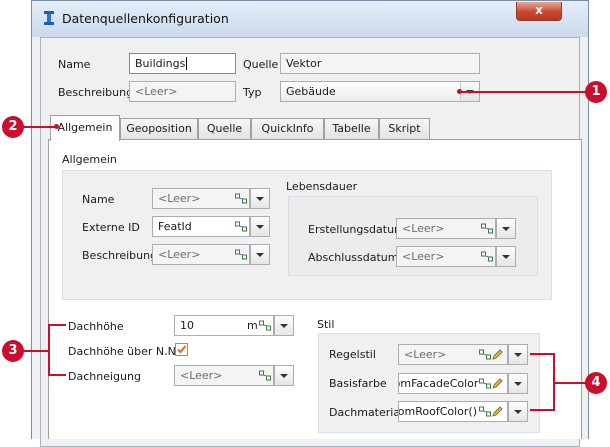  What do you see at coordinates (322, 186) in the screenshot?
I see `lebensdauer-title: Lebensdauer` at bounding box center [322, 186].